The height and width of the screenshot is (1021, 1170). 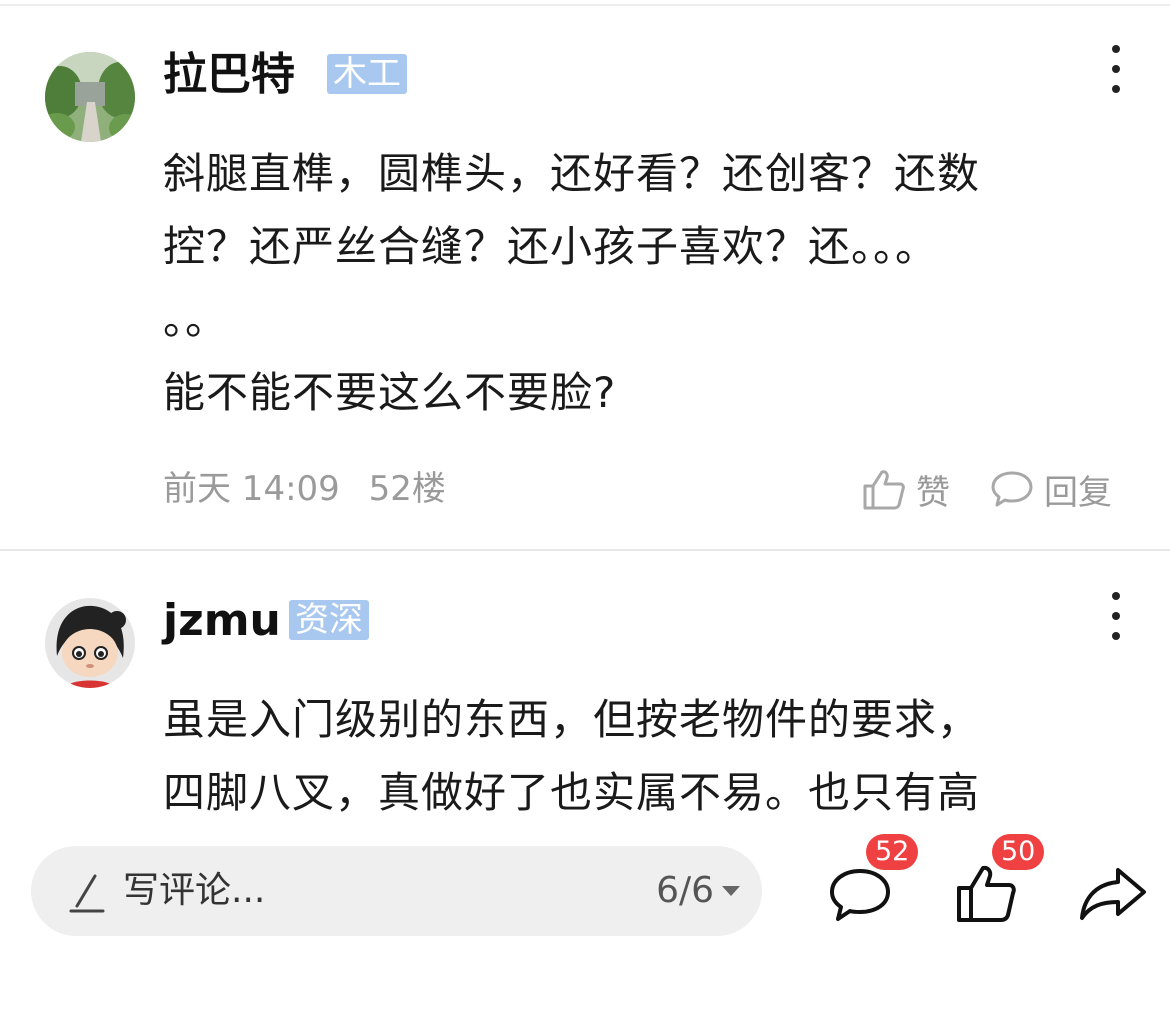 What do you see at coordinates (585, 5) in the screenshot?
I see `top-divider` at bounding box center [585, 5].